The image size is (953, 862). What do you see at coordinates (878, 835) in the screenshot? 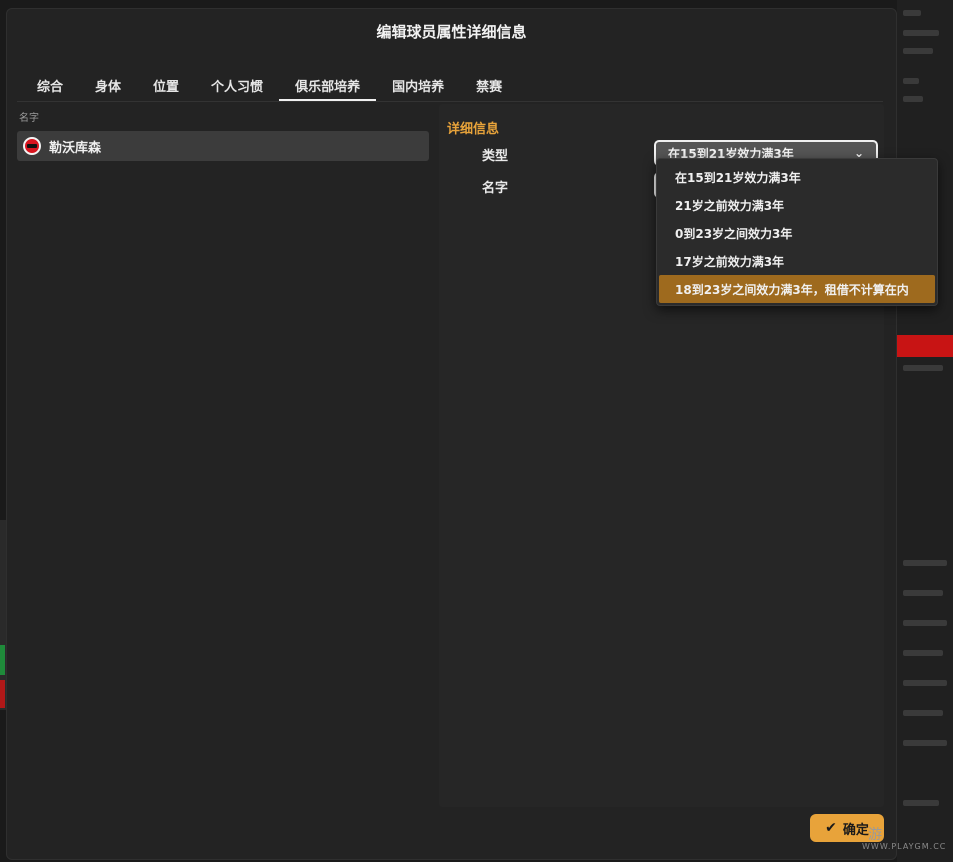
I see `watermark-logo: 游` at bounding box center [878, 835].